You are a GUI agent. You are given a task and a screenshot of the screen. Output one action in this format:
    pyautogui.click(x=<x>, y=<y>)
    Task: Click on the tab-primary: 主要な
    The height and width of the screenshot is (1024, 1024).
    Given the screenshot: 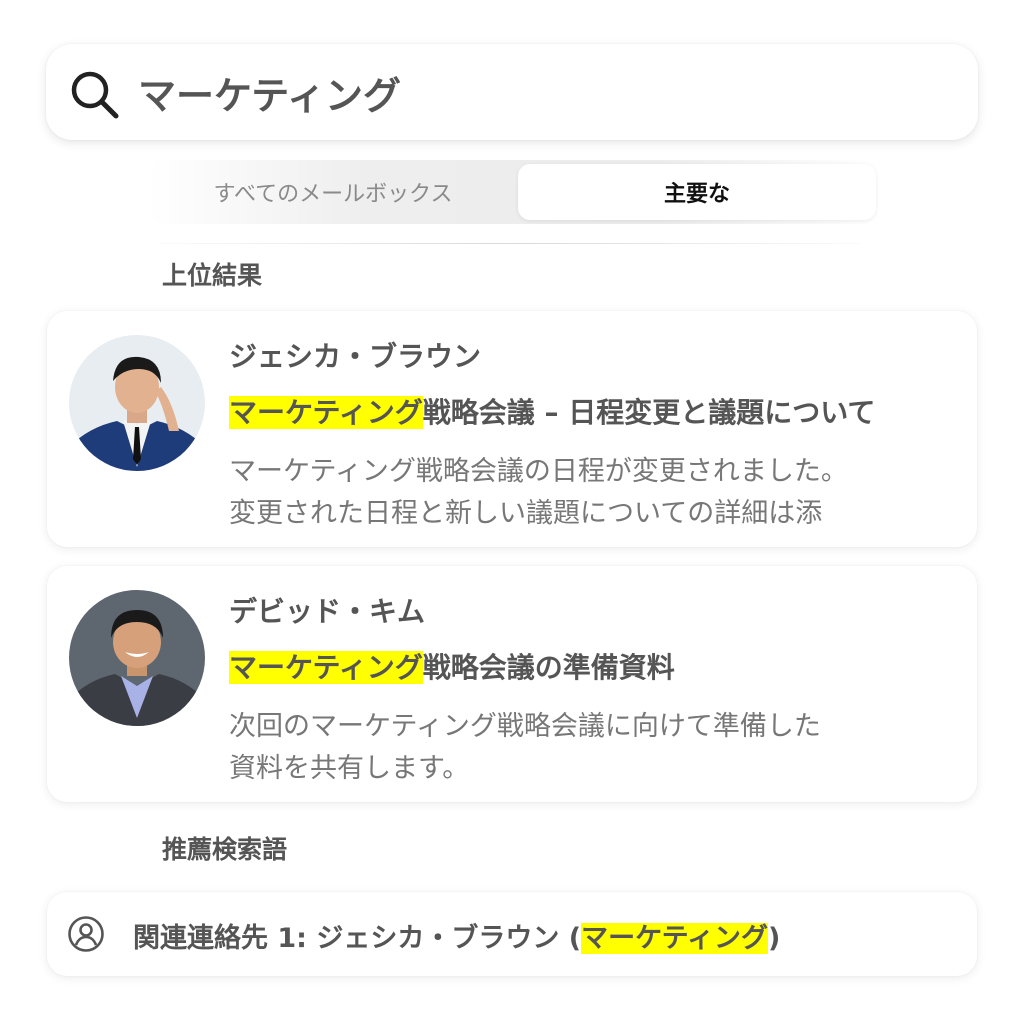 What is the action you would take?
    pyautogui.click(x=697, y=192)
    